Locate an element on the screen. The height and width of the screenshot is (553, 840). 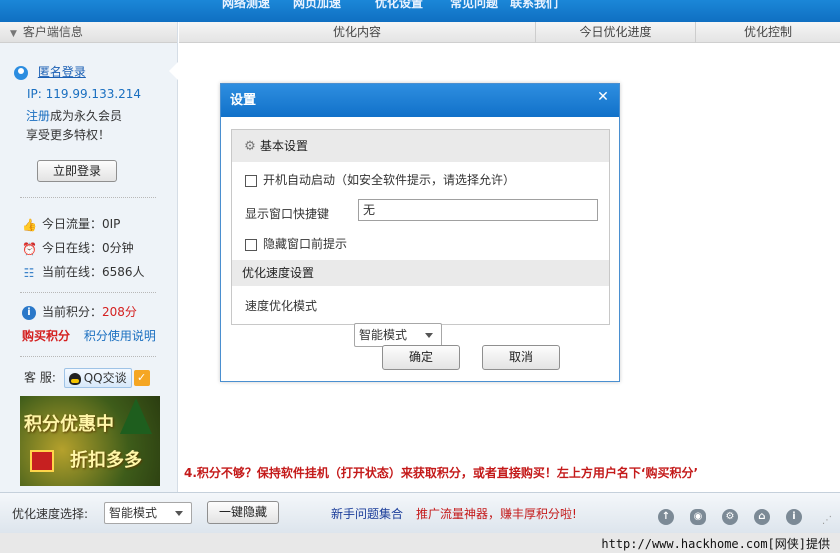
cancel-button: 取消 is located at coordinates (521, 357).